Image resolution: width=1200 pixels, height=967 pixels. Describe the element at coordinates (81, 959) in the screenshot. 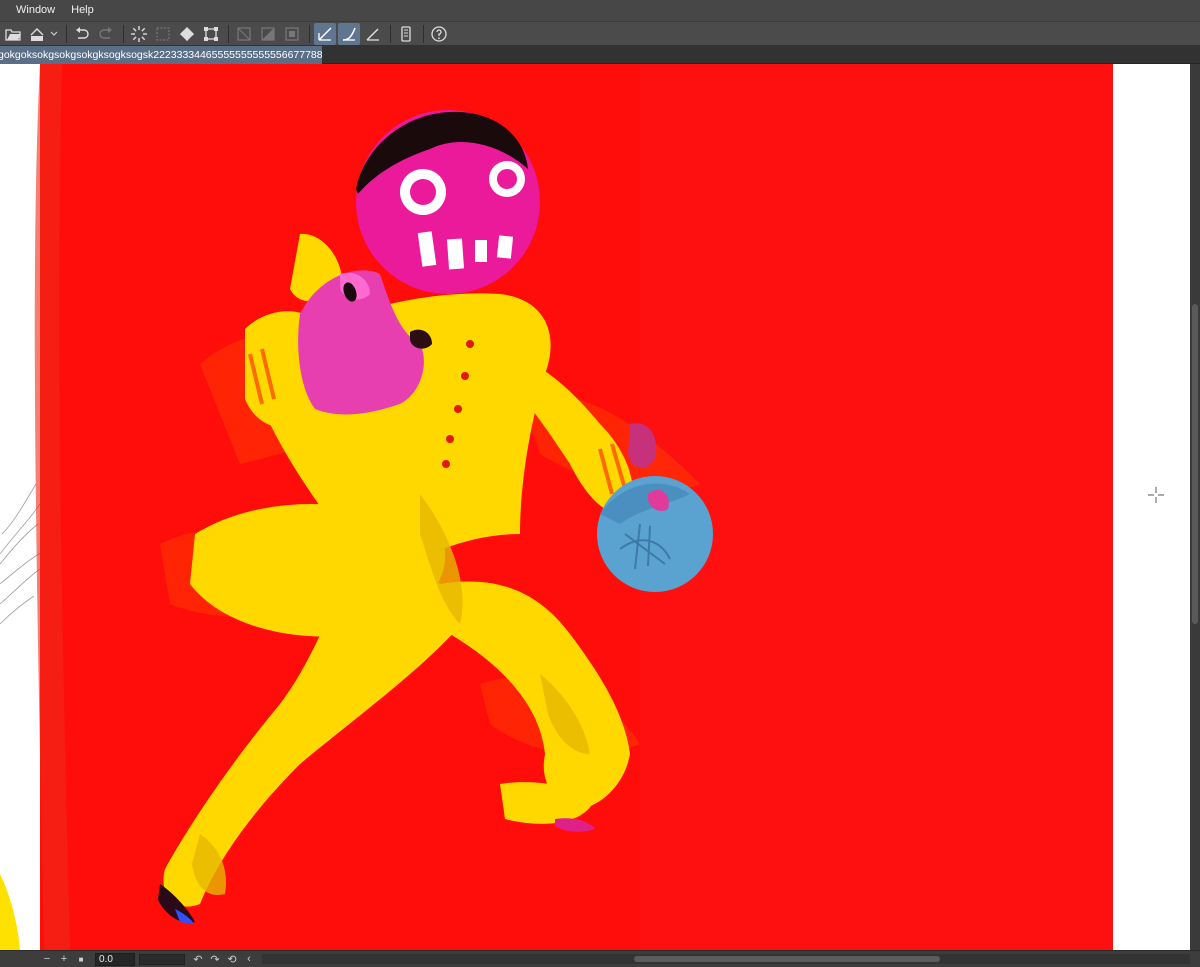

I see `fit-window-button: ■` at that location.